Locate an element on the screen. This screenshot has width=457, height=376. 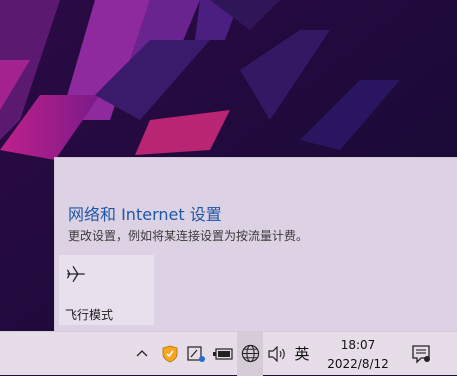
security-shield-icon is located at coordinates (170, 354).